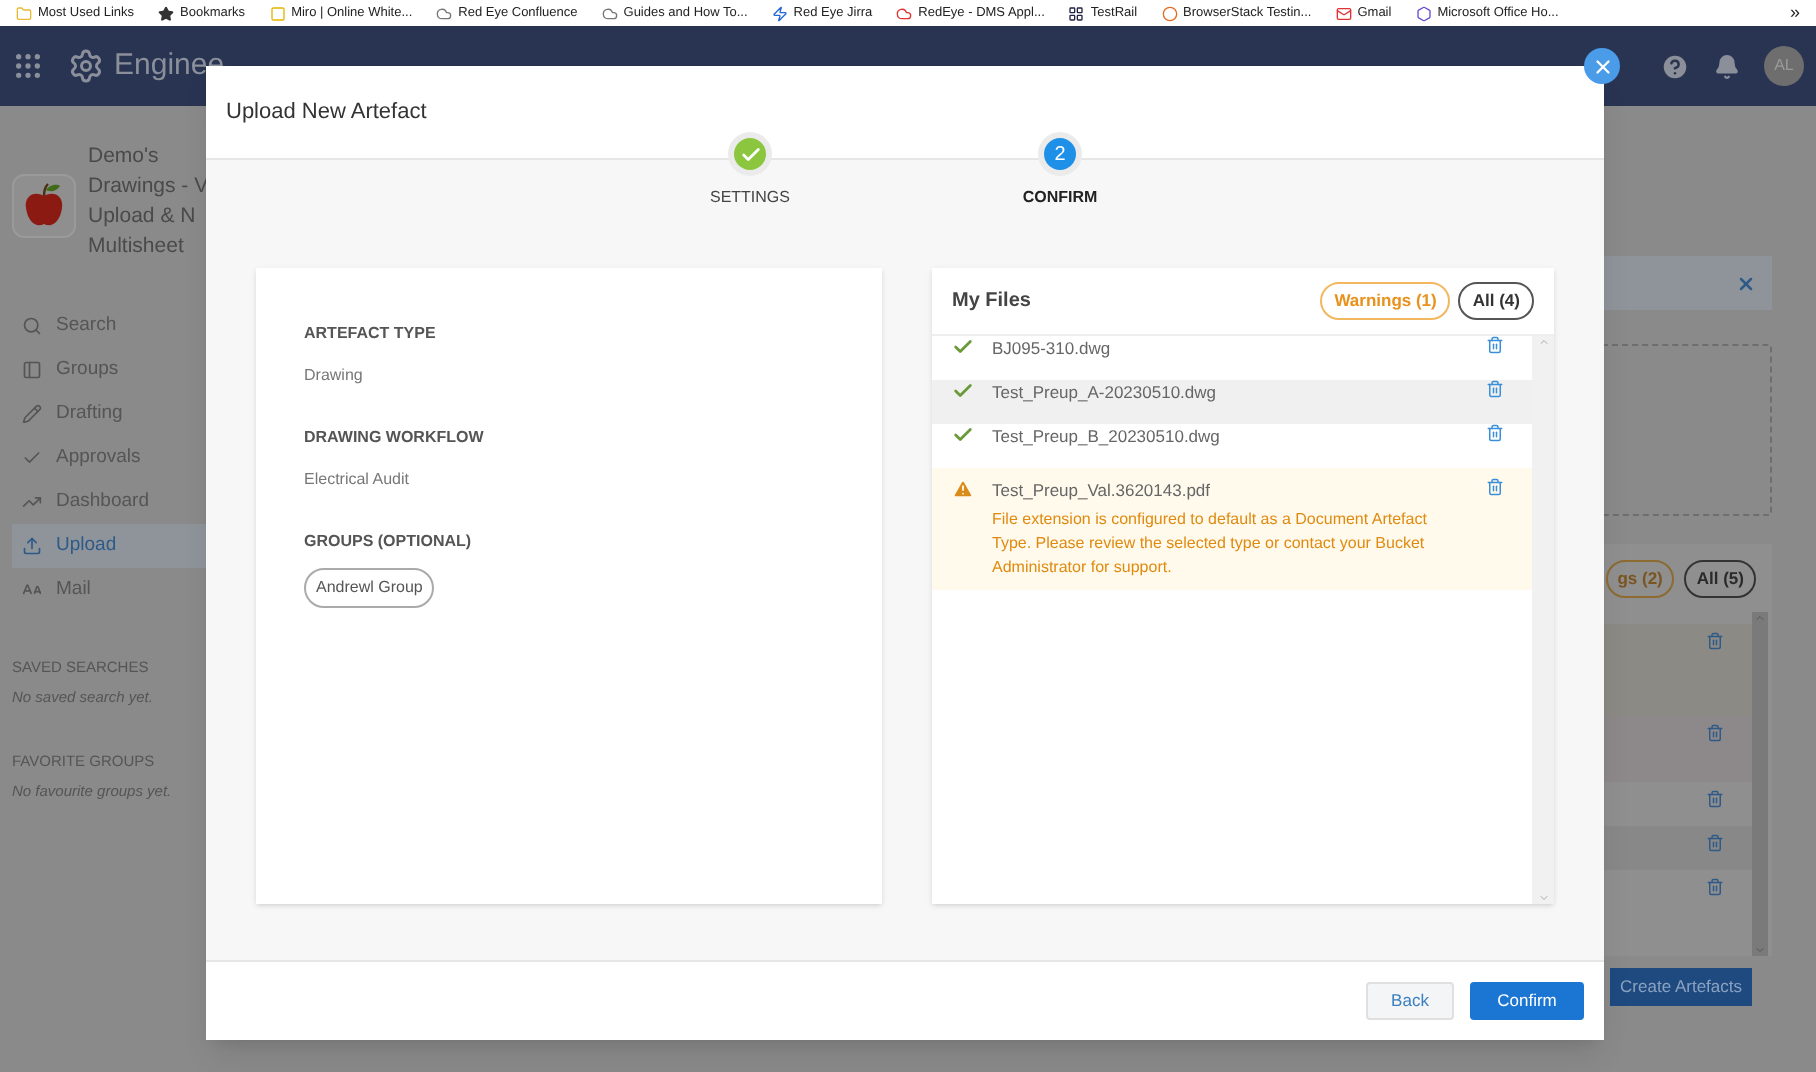  Describe the element at coordinates (32, 326) in the screenshot. I see `search-icon` at that location.